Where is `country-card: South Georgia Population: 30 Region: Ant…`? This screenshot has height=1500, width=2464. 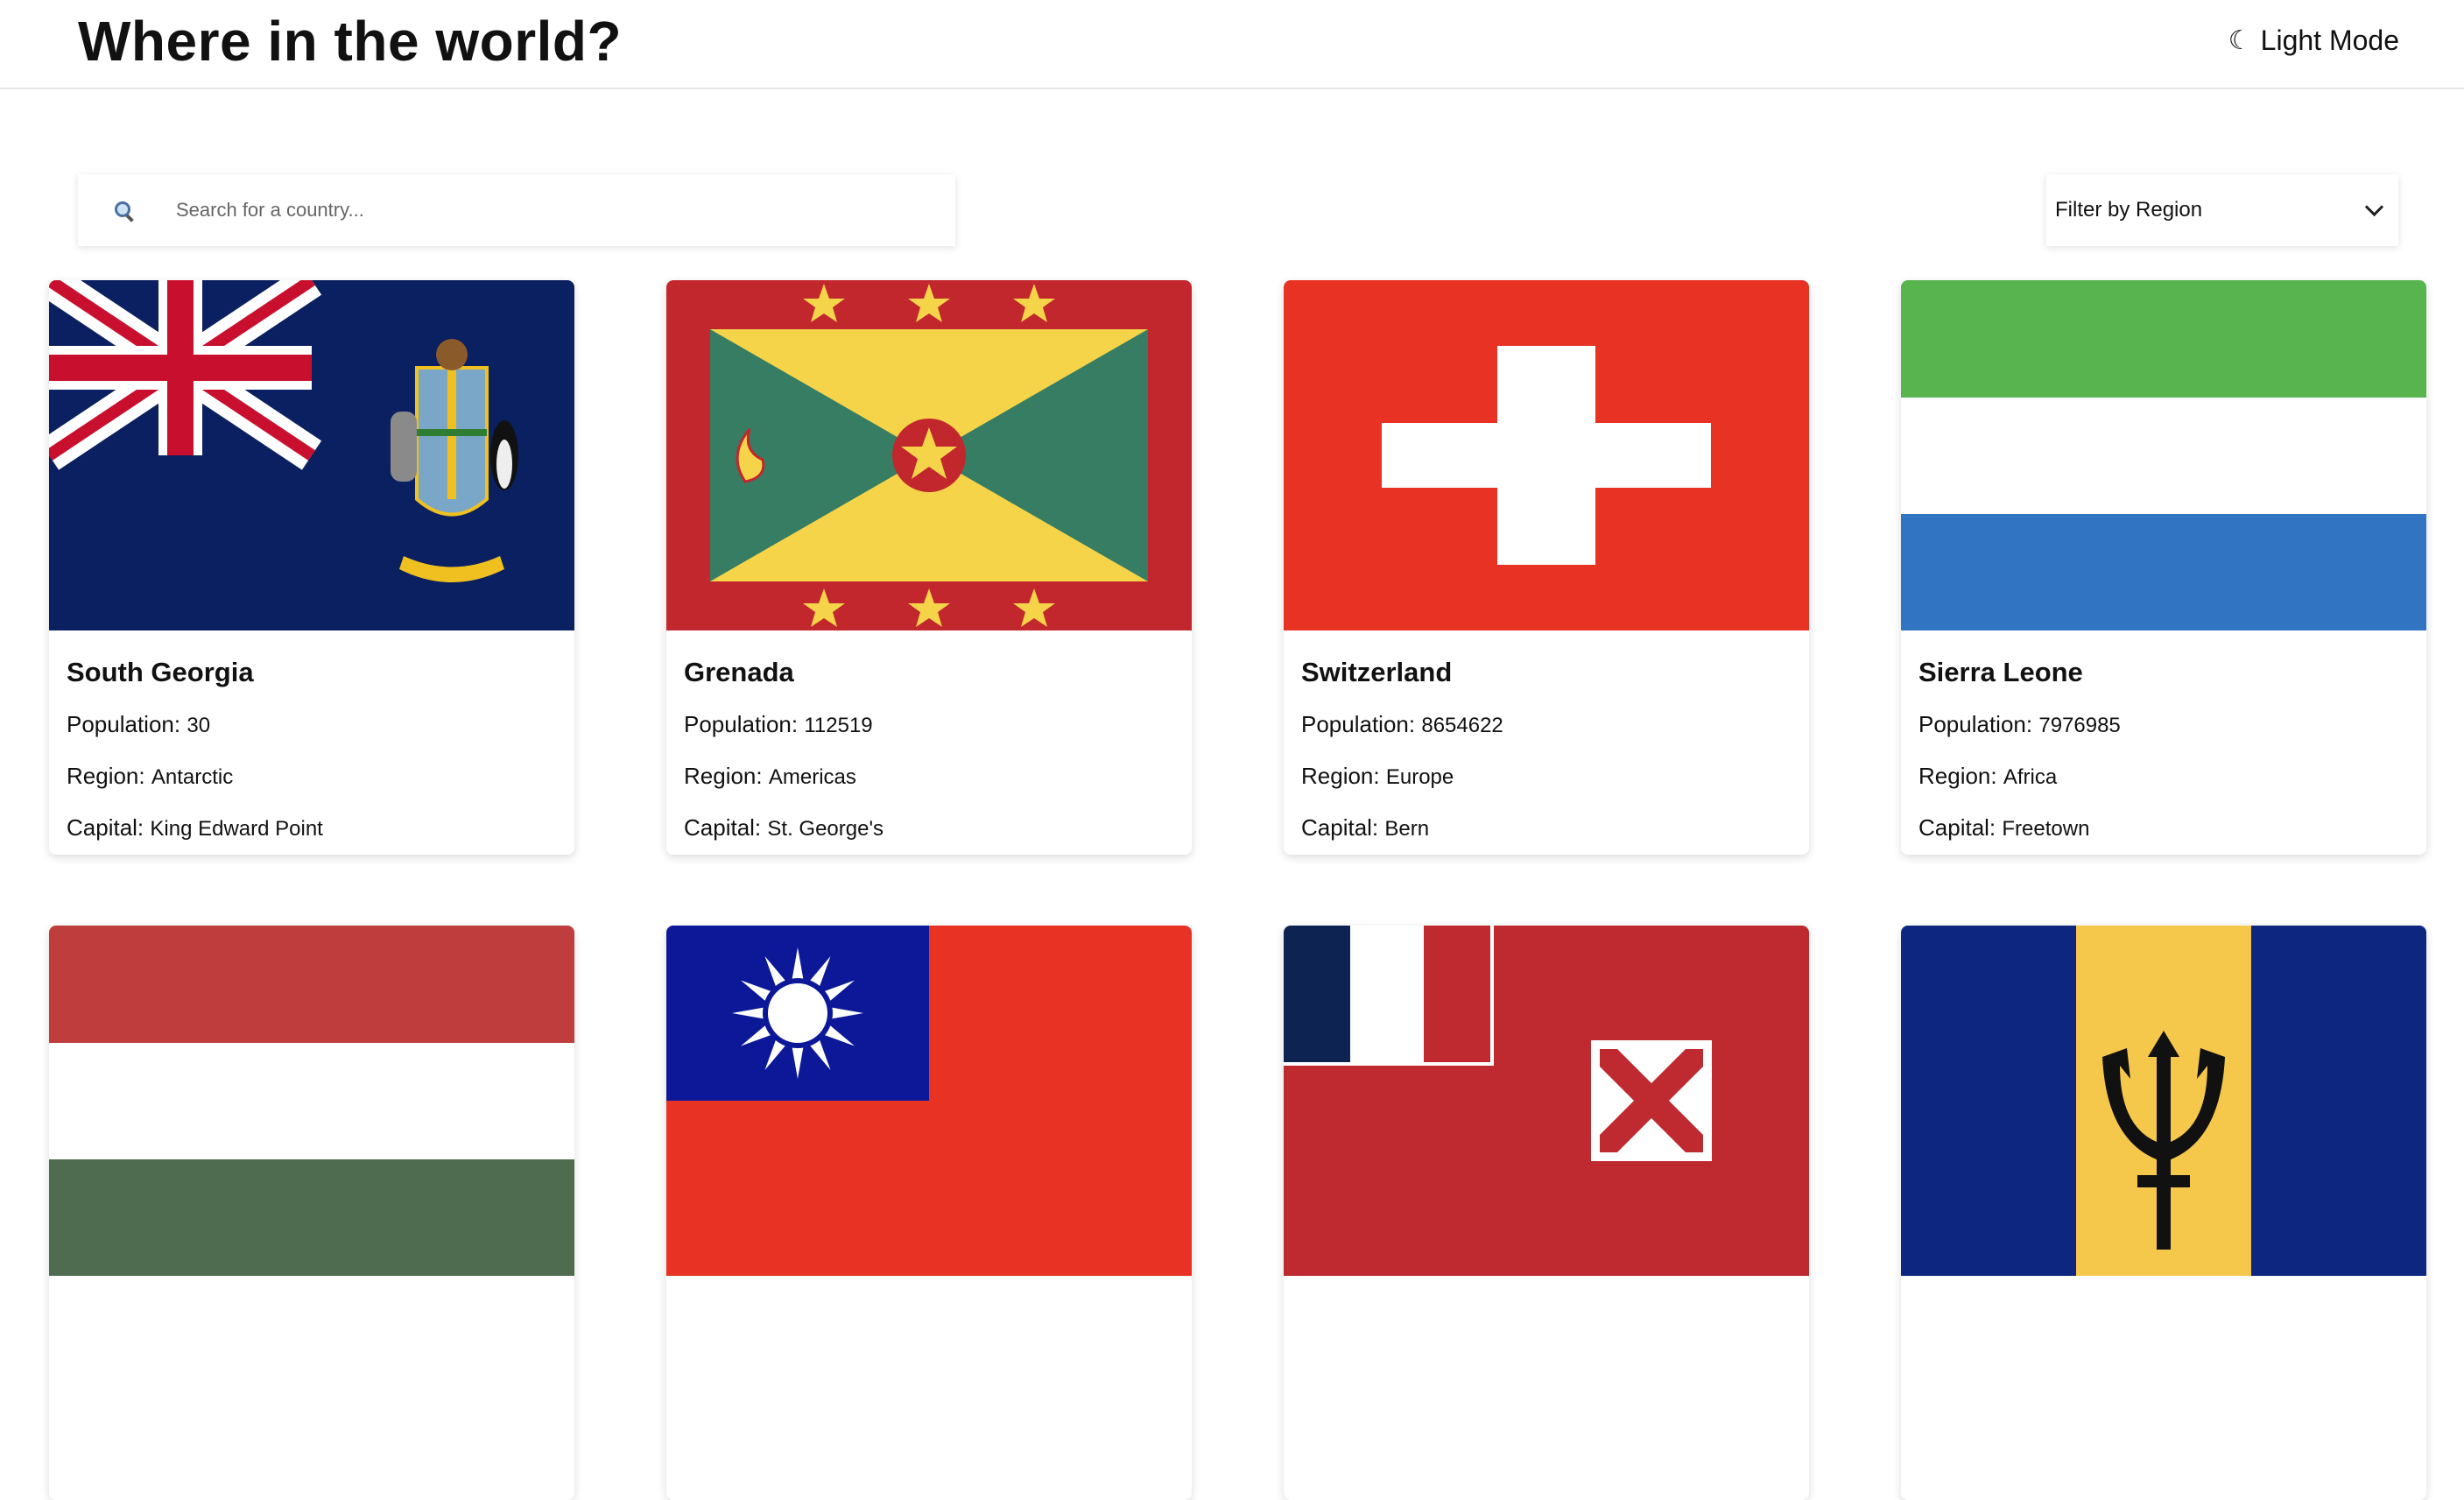 country-card: South Georgia Population: 30 Region: Ant… is located at coordinates (312, 567).